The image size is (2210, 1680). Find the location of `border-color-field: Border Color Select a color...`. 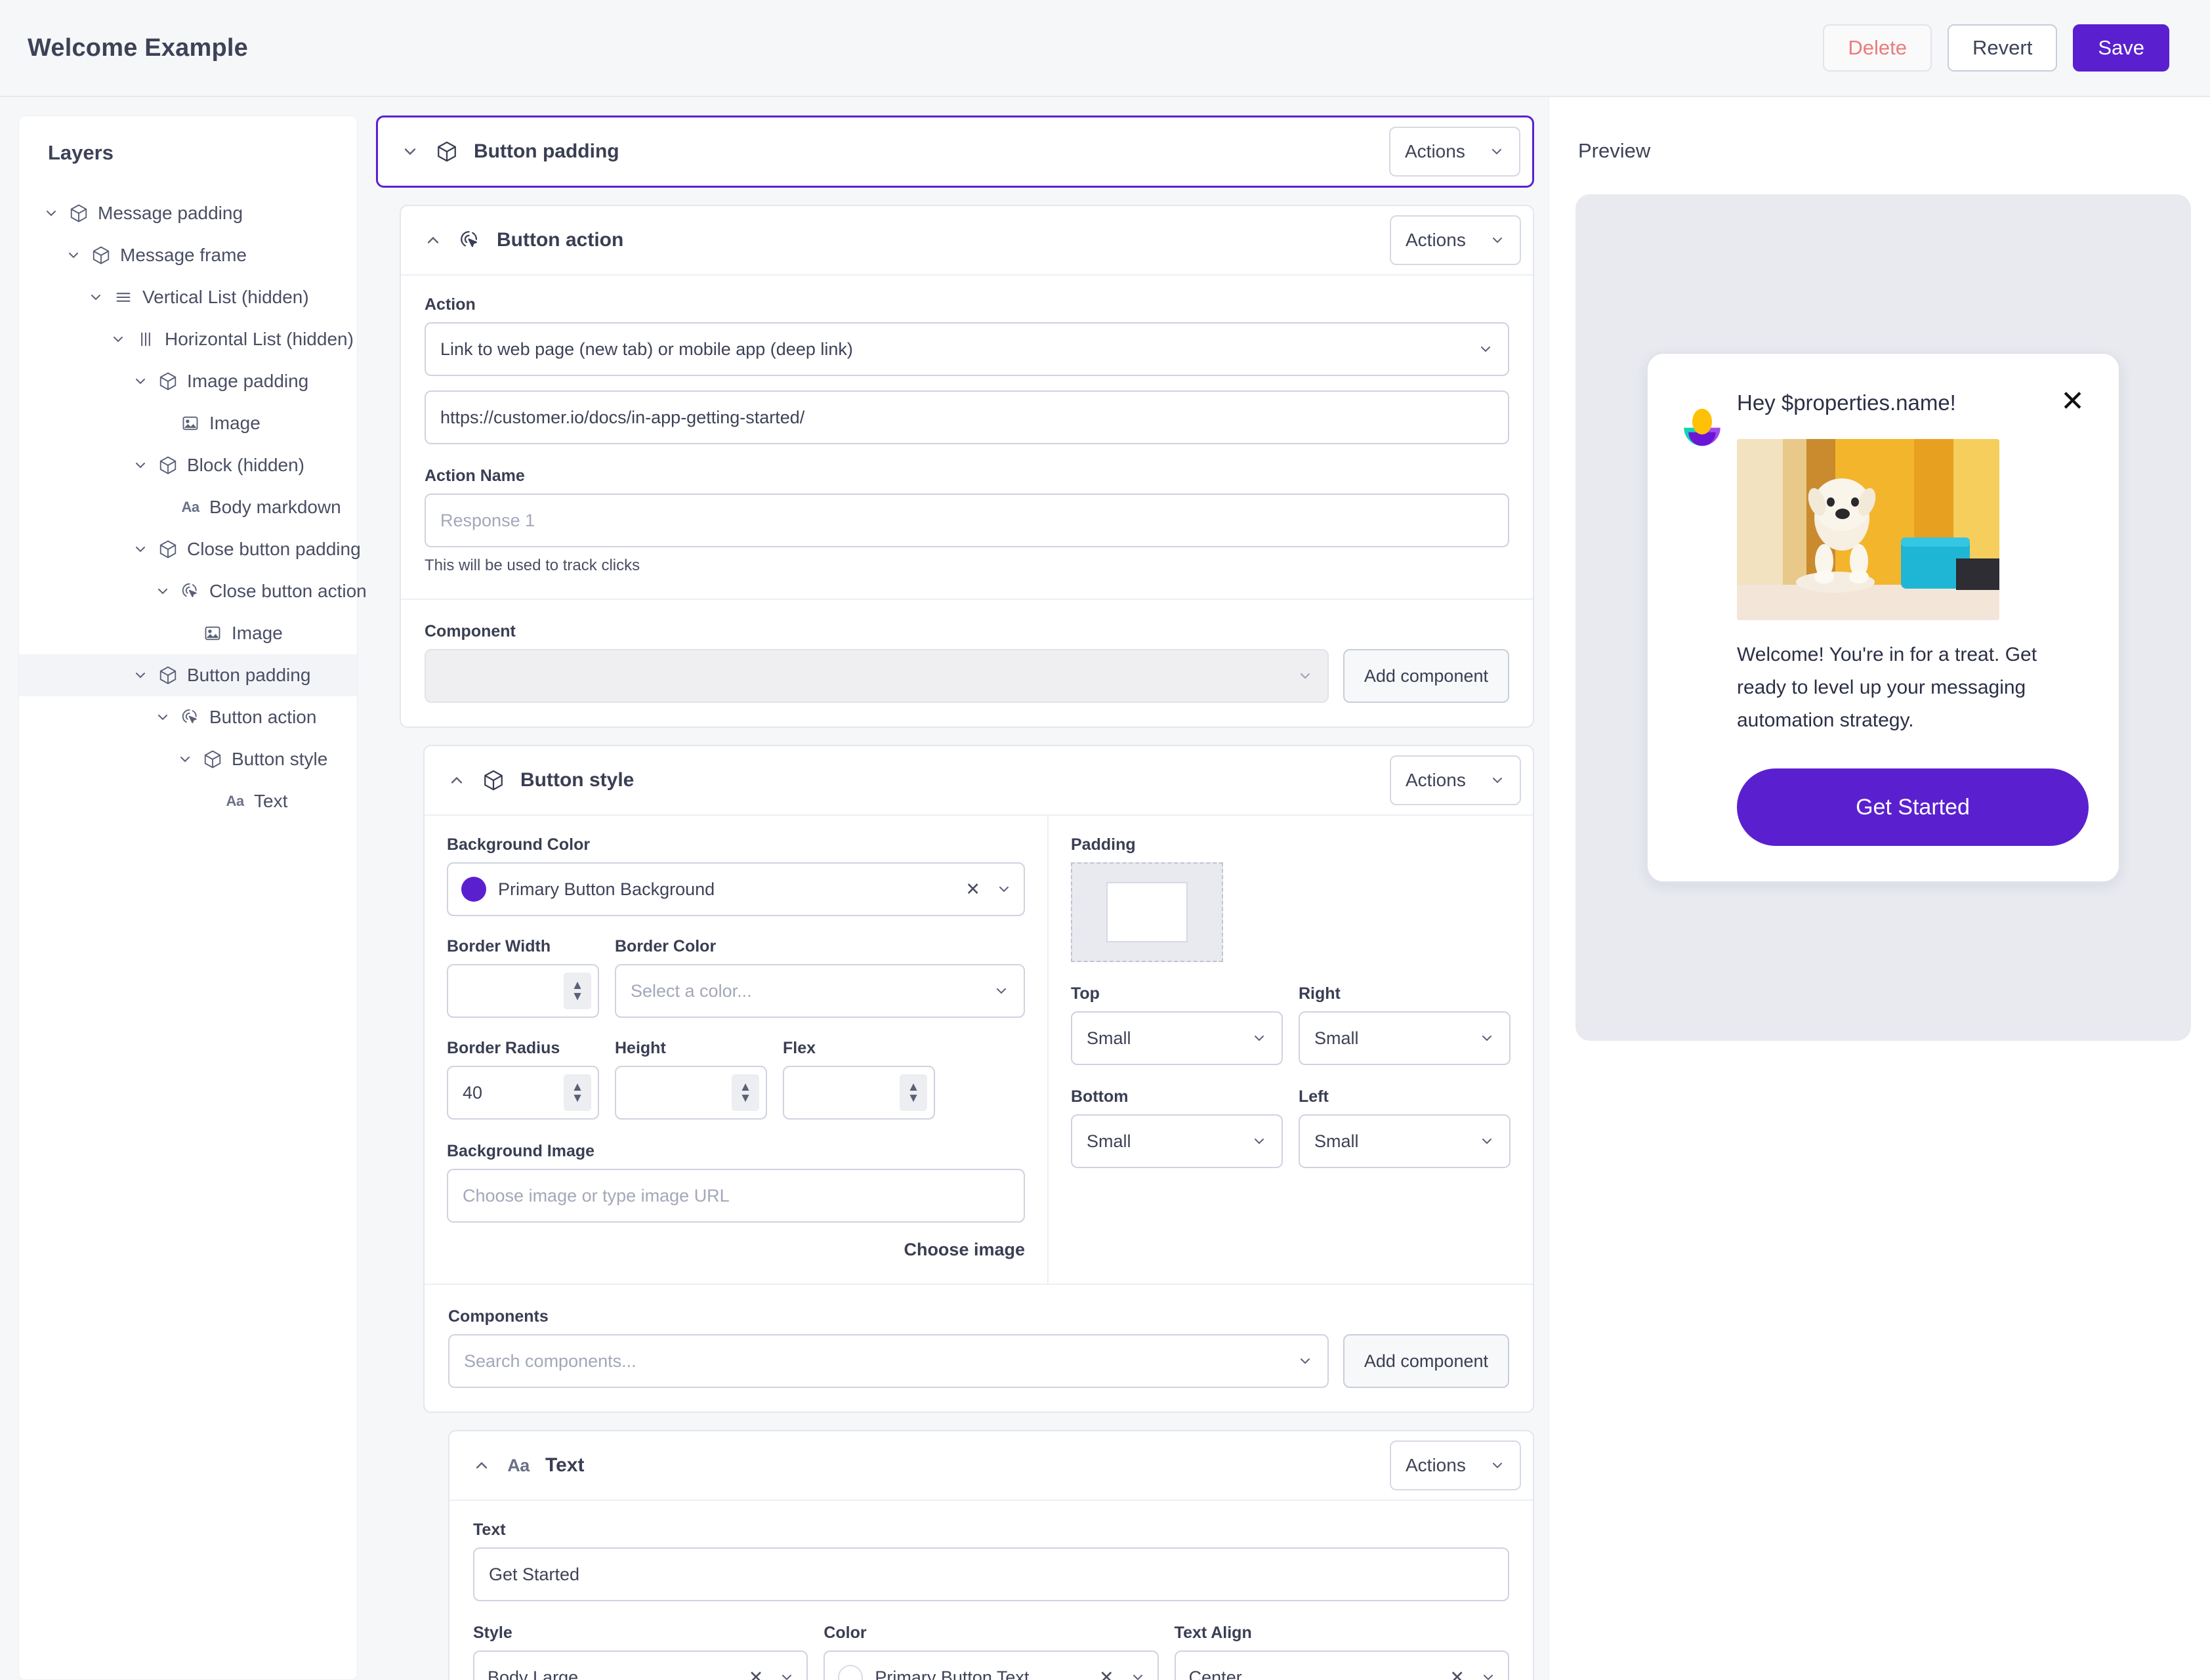

border-color-field: Border Color Select a color... is located at coordinates (820, 977).